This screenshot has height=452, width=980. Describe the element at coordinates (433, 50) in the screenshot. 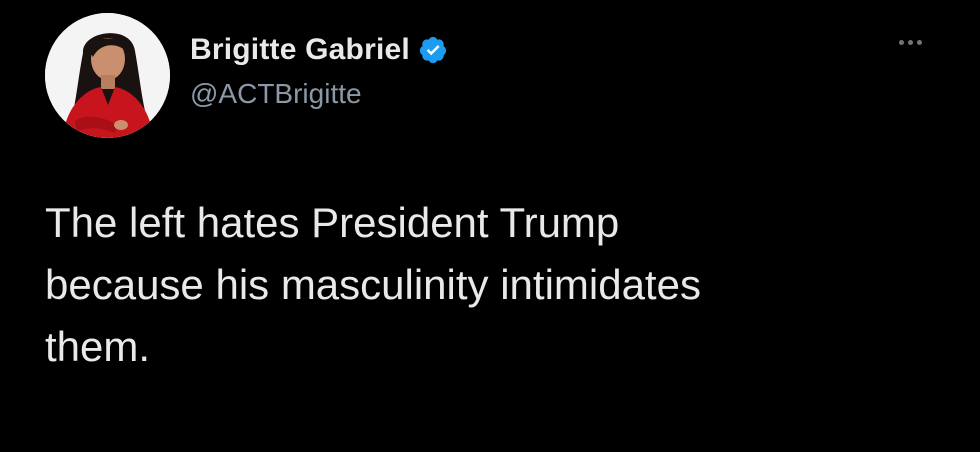

I see `verified-badge-icon` at that location.